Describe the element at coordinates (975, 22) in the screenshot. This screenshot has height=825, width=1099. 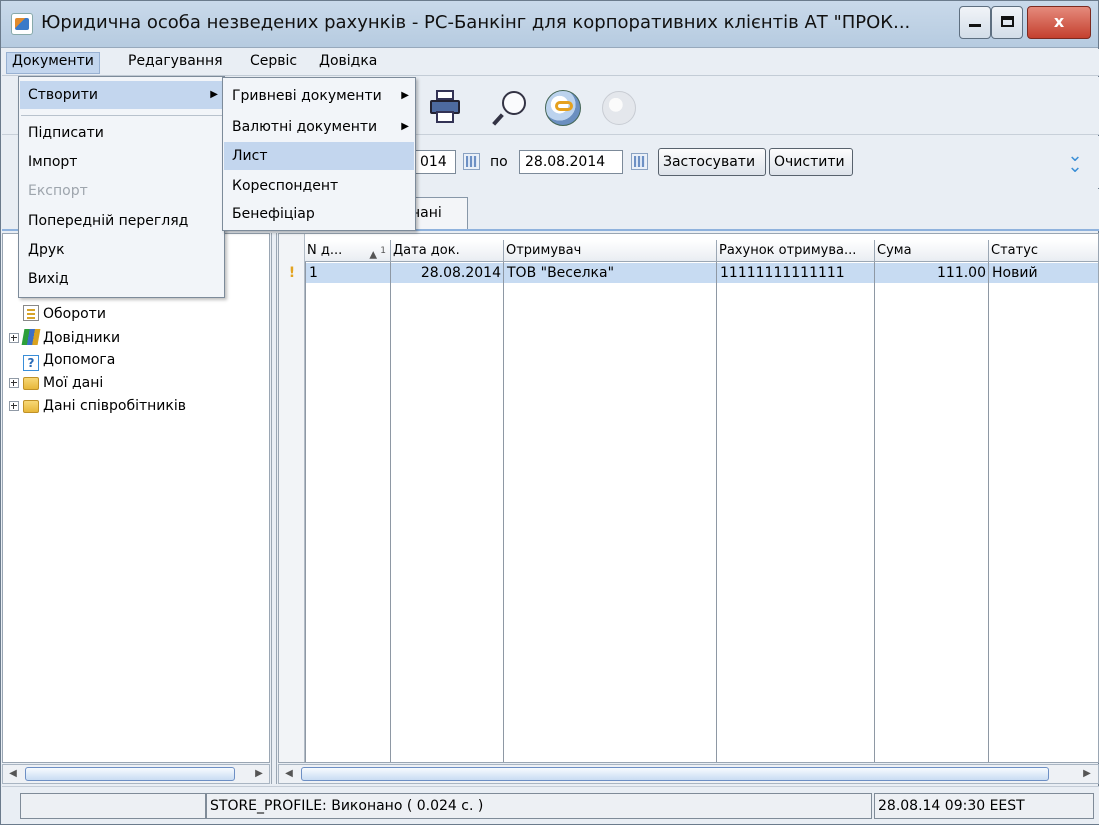
I see `minimize-button` at that location.